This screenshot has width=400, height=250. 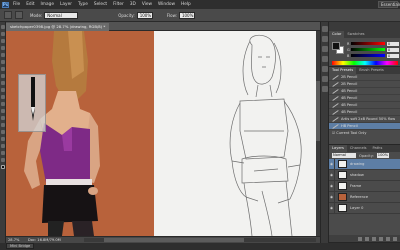 I want to click on horizontal-scroll-thumb, so click(x=174, y=240).